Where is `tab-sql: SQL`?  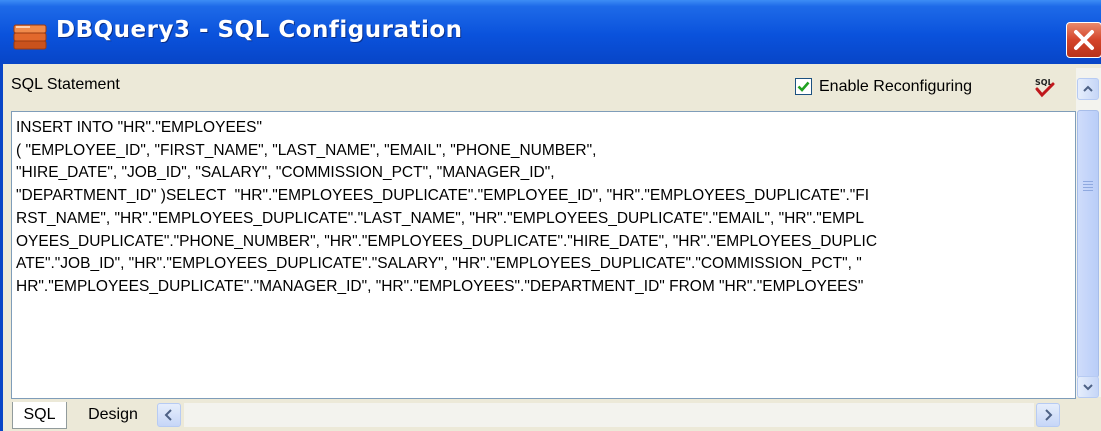 tab-sql: SQL is located at coordinates (39, 415).